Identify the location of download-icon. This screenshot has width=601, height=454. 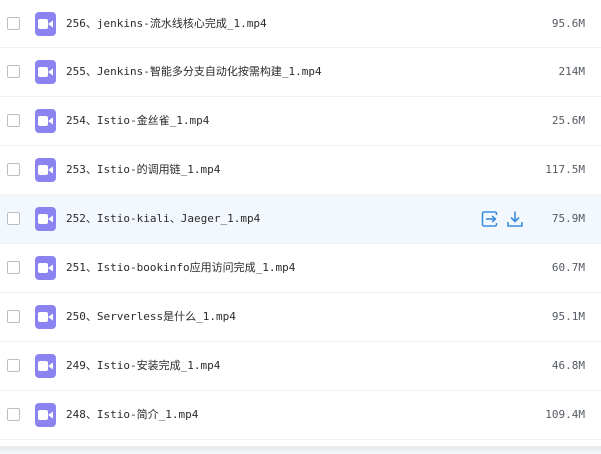
(515, 219).